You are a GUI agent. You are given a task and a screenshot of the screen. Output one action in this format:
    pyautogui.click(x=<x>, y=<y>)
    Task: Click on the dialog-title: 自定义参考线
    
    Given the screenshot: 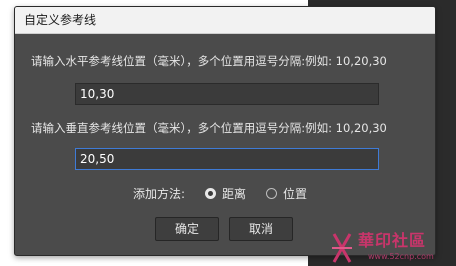 What is the action you would take?
    pyautogui.click(x=60, y=20)
    